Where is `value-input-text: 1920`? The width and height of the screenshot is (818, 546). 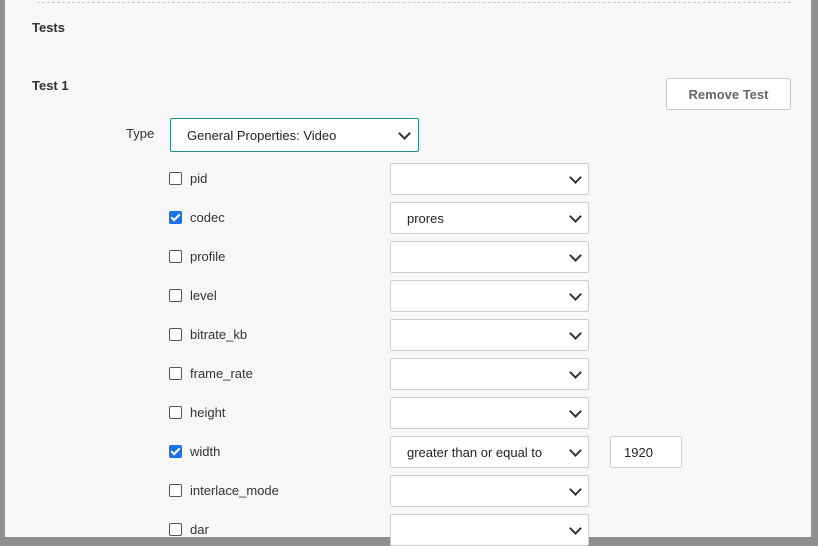
value-input-text: 1920 is located at coordinates (638, 452).